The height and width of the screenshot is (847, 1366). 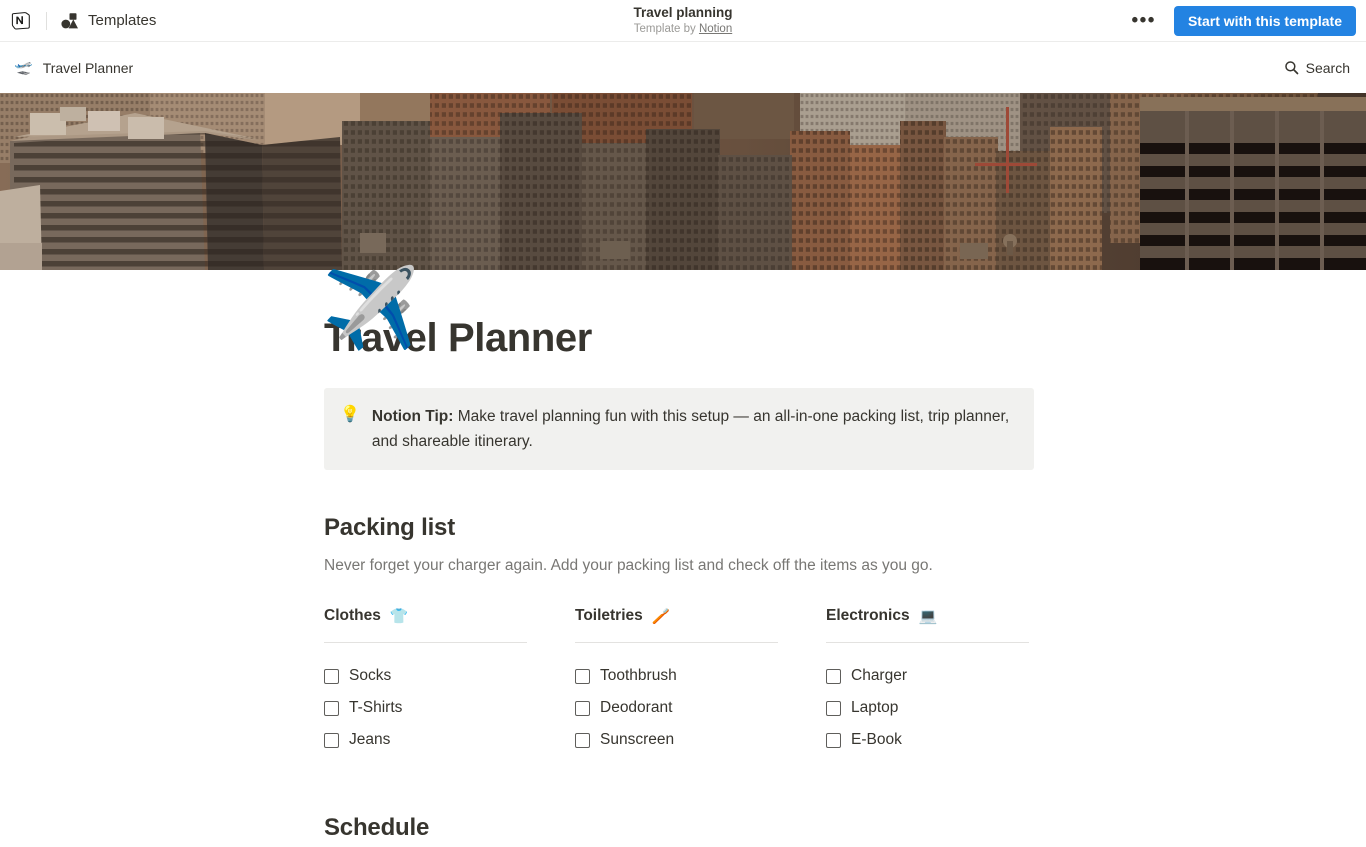 What do you see at coordinates (122, 20) in the screenshot?
I see `templates-label: Templates` at bounding box center [122, 20].